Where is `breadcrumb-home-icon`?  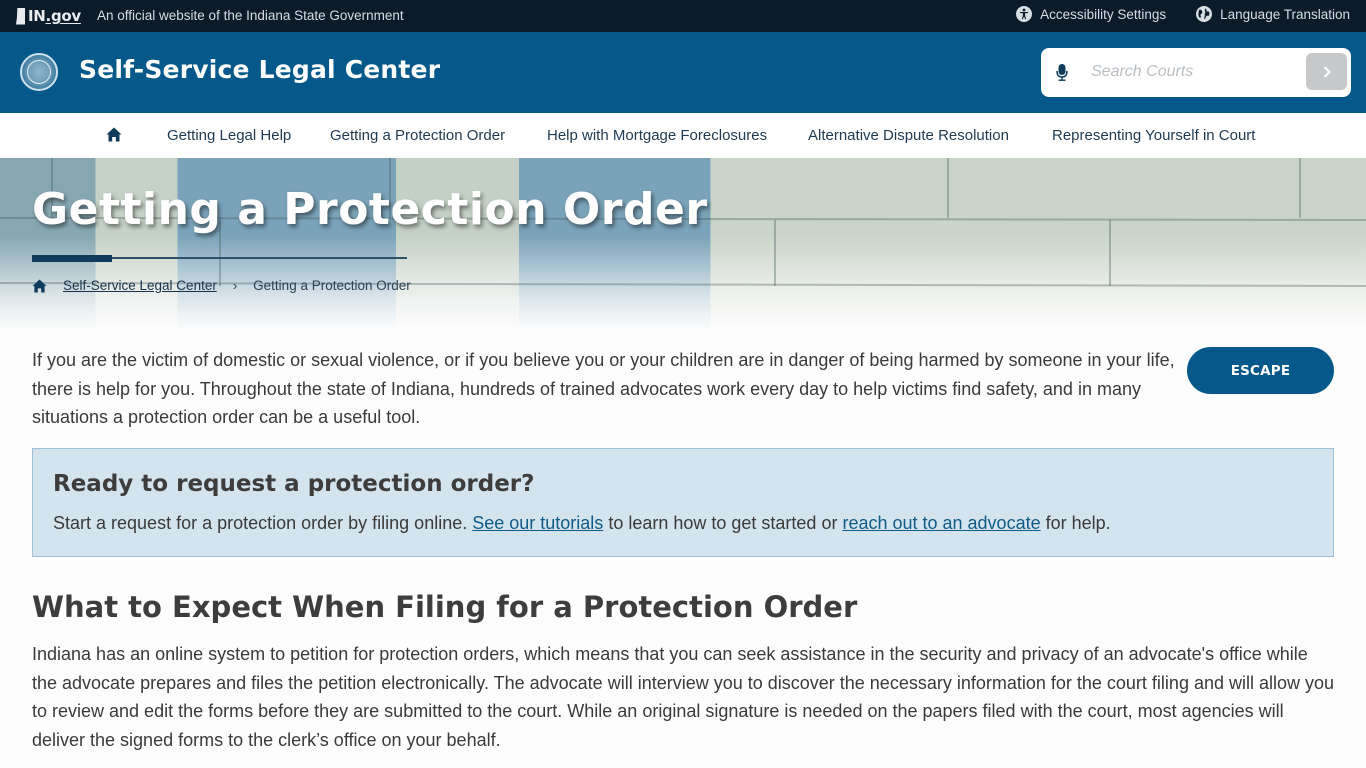 breadcrumb-home-icon is located at coordinates (39, 285).